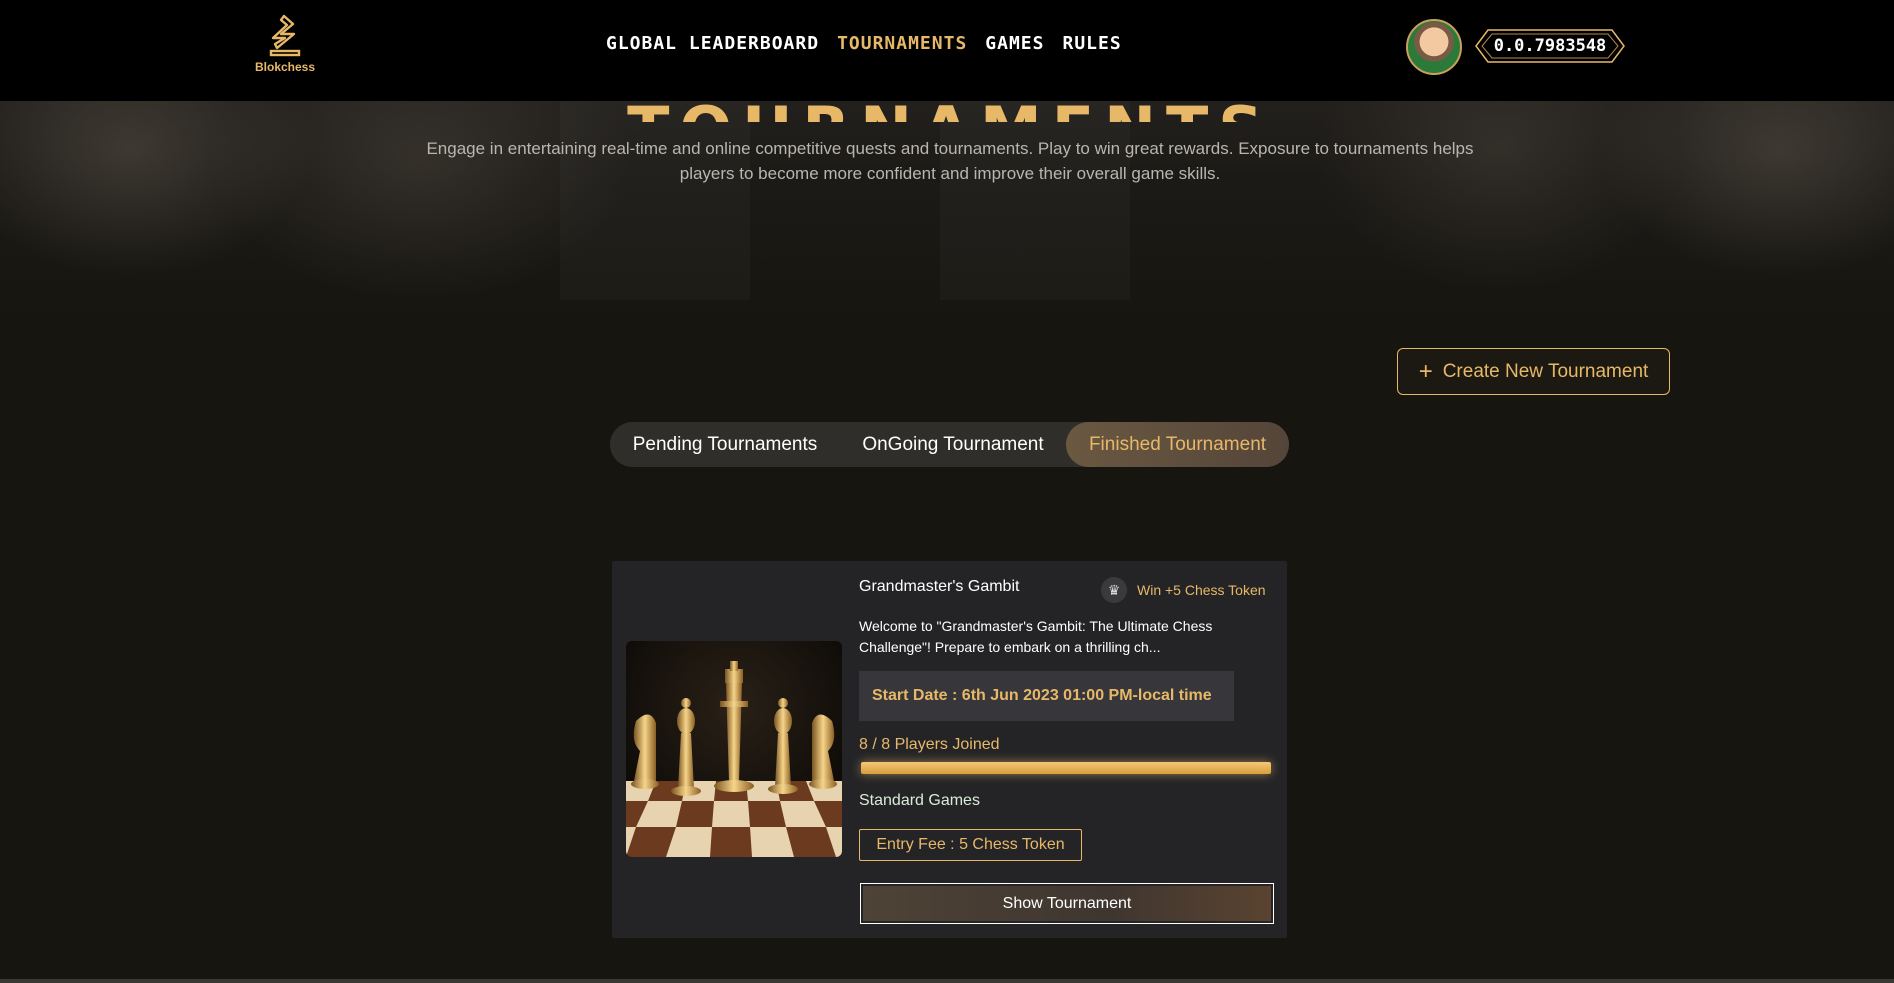 The image size is (1894, 983). I want to click on game-type: Standard Games, so click(919, 800).